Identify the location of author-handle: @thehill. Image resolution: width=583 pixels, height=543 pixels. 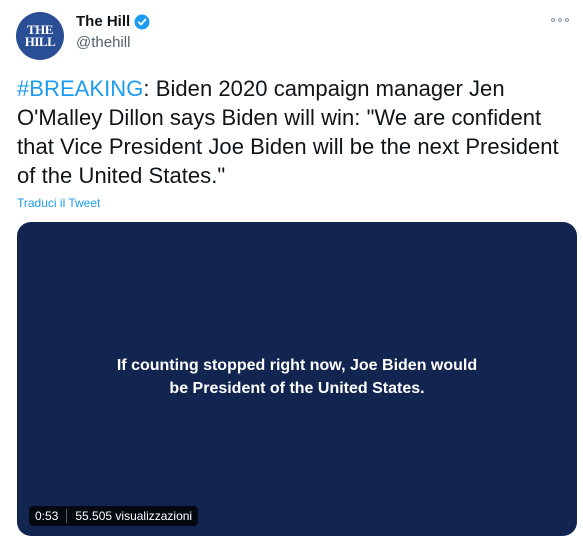
(103, 42).